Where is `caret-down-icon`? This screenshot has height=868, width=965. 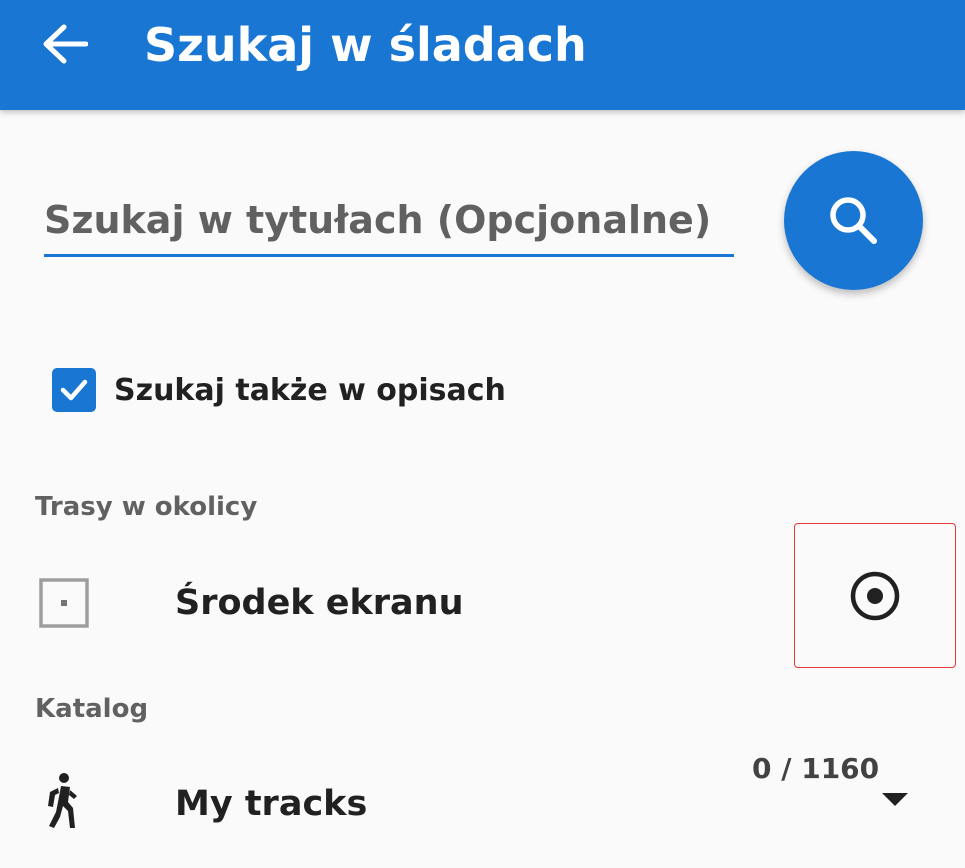
caret-down-icon is located at coordinates (895, 799).